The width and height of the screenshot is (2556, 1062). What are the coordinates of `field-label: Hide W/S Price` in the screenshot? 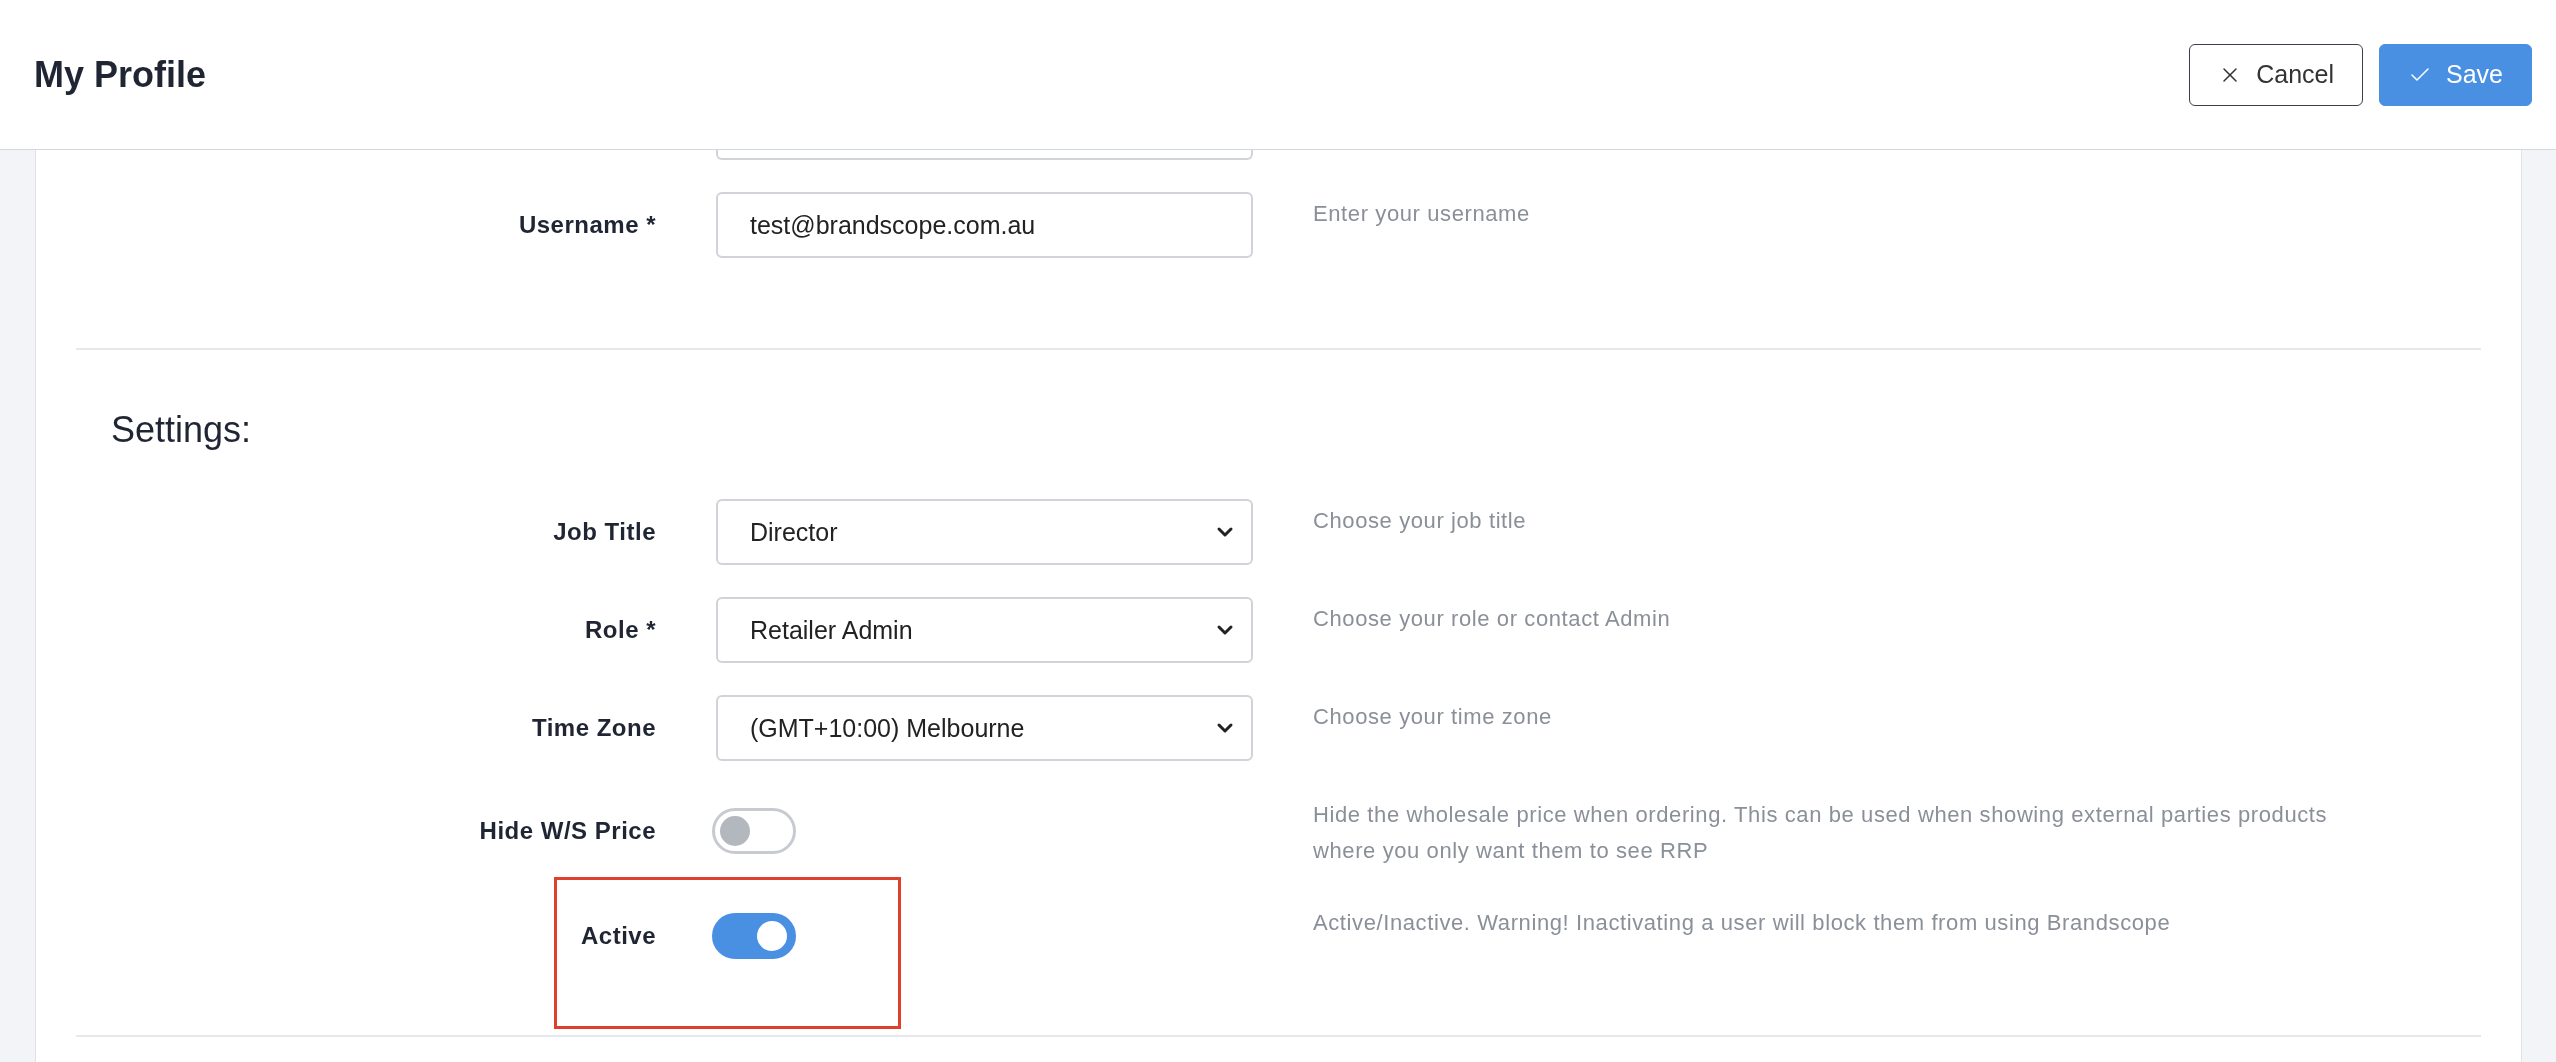 It's located at (567, 831).